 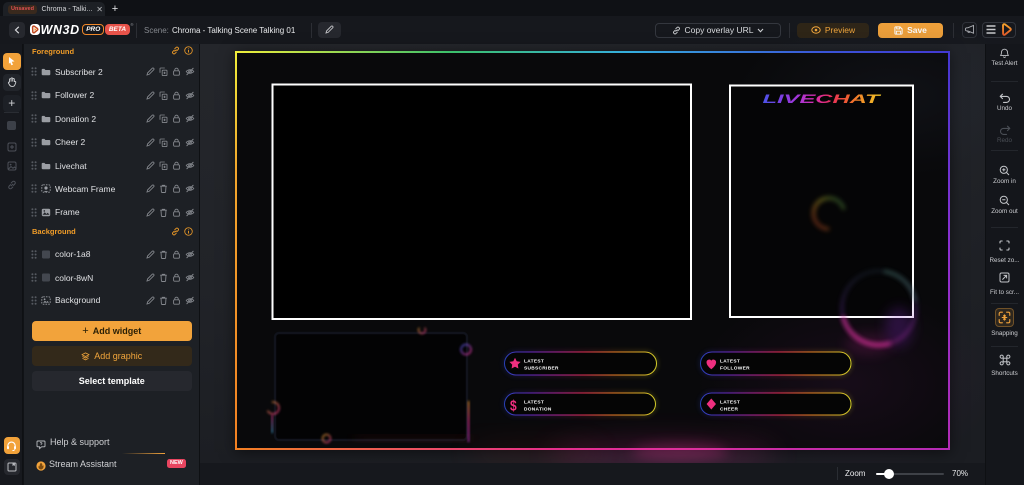 I want to click on svg-text: FOLLOWER, so click(x=735, y=368).